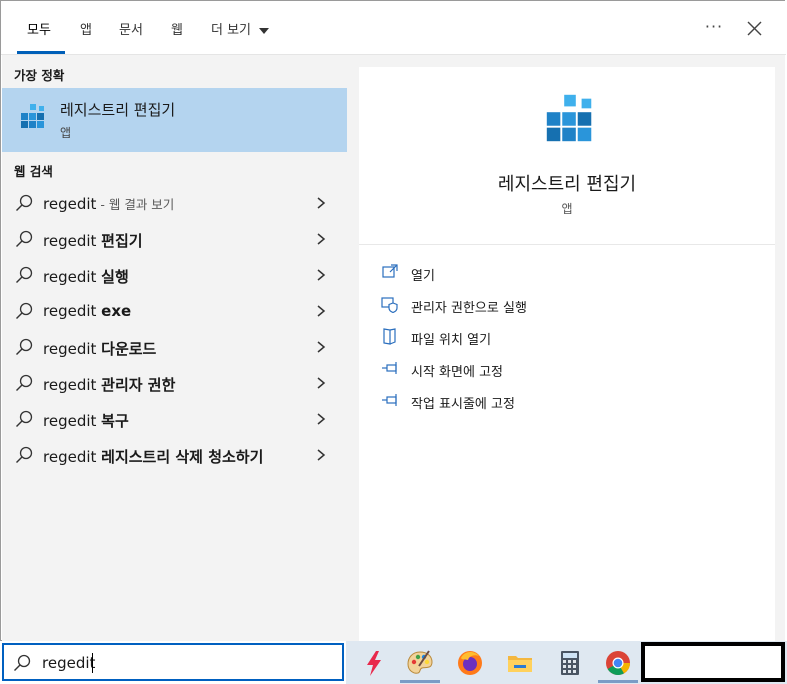 Image resolution: width=787 pixels, height=684 pixels. Describe the element at coordinates (567, 244) in the screenshot. I see `divider` at that location.